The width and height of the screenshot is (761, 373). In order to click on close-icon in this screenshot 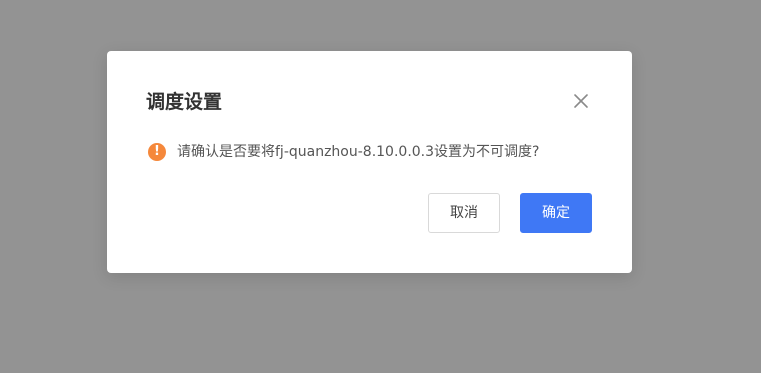, I will do `click(581, 101)`.